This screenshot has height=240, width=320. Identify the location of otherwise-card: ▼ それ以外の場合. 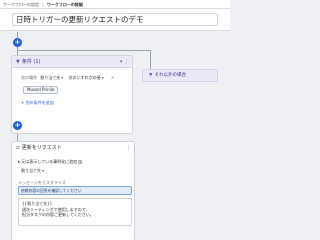
(180, 75).